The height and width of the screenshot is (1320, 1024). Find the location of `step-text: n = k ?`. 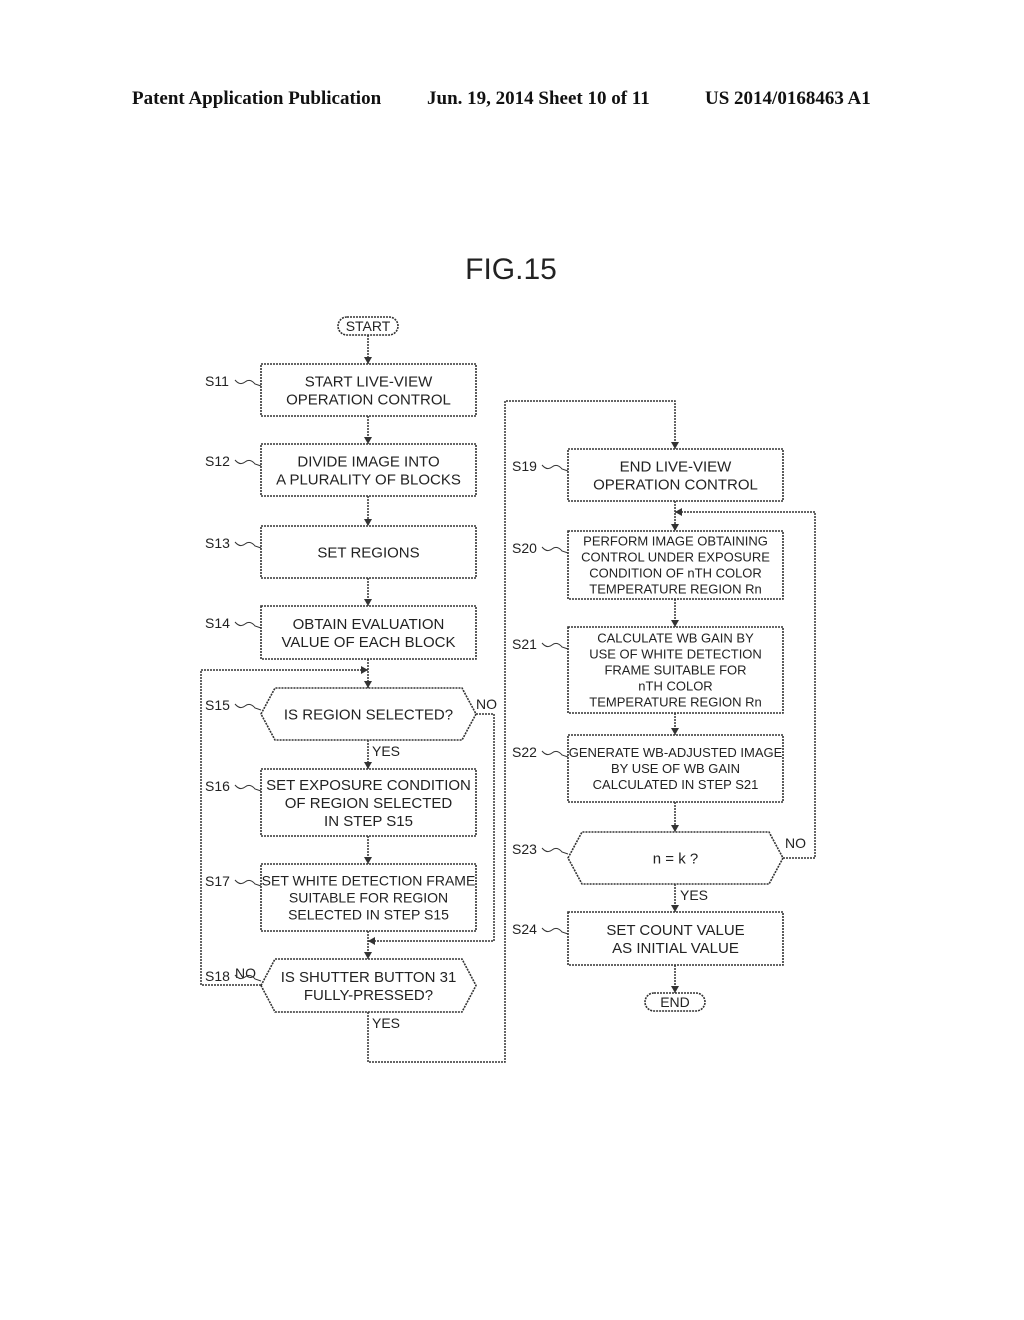

step-text: n = k ? is located at coordinates (675, 858).